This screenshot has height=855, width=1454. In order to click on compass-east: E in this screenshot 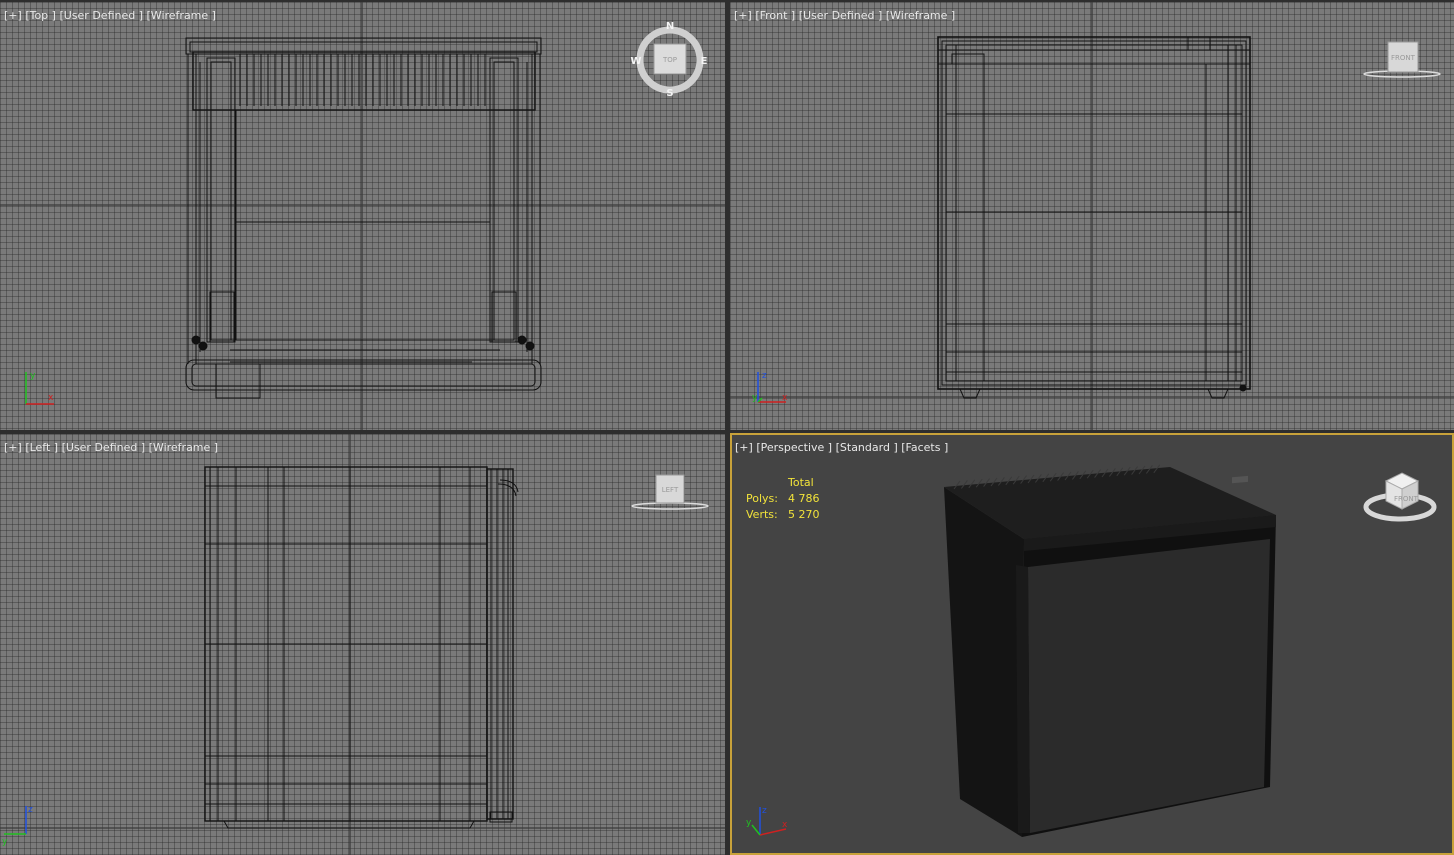, I will do `click(704, 61)`.